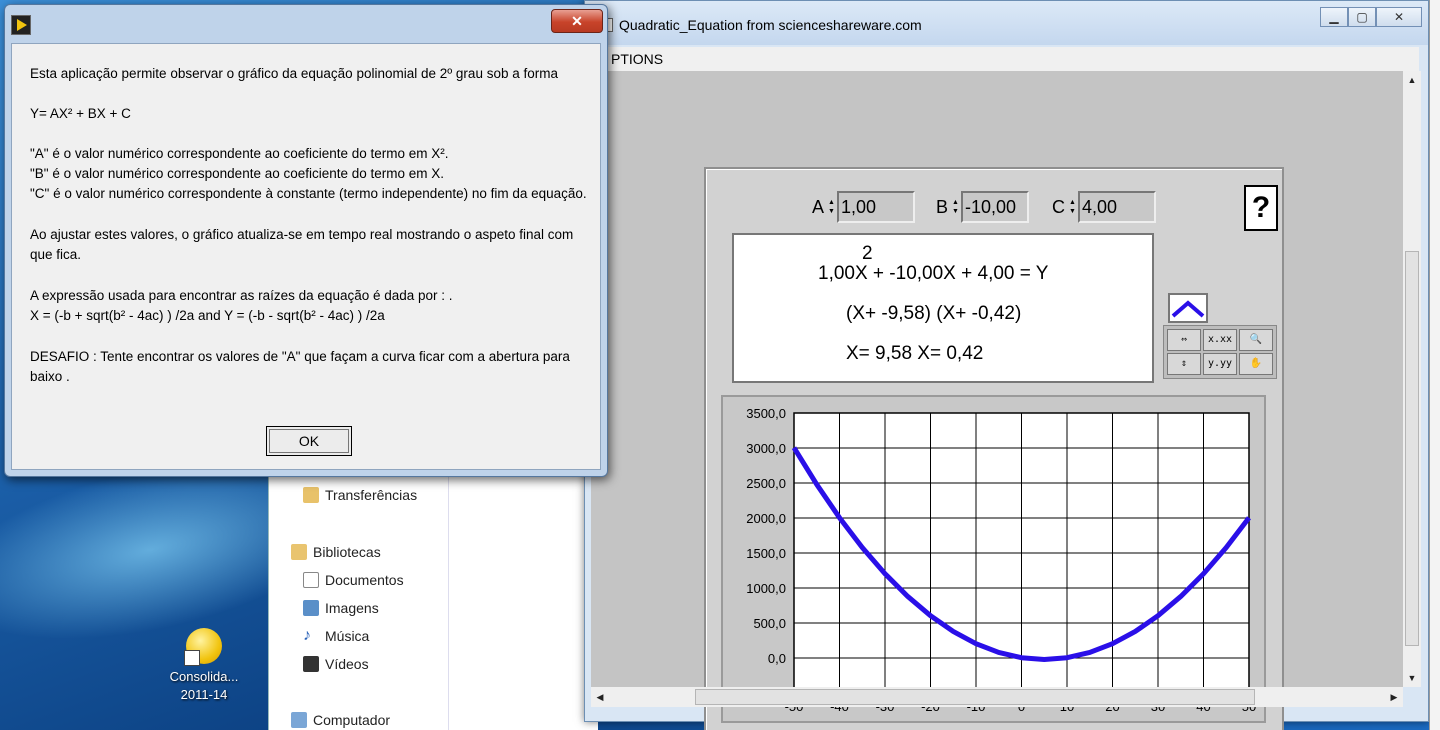 The width and height of the screenshot is (1440, 730). What do you see at coordinates (1256, 364) in the screenshot?
I see `pan-hand-icon: ✋` at bounding box center [1256, 364].